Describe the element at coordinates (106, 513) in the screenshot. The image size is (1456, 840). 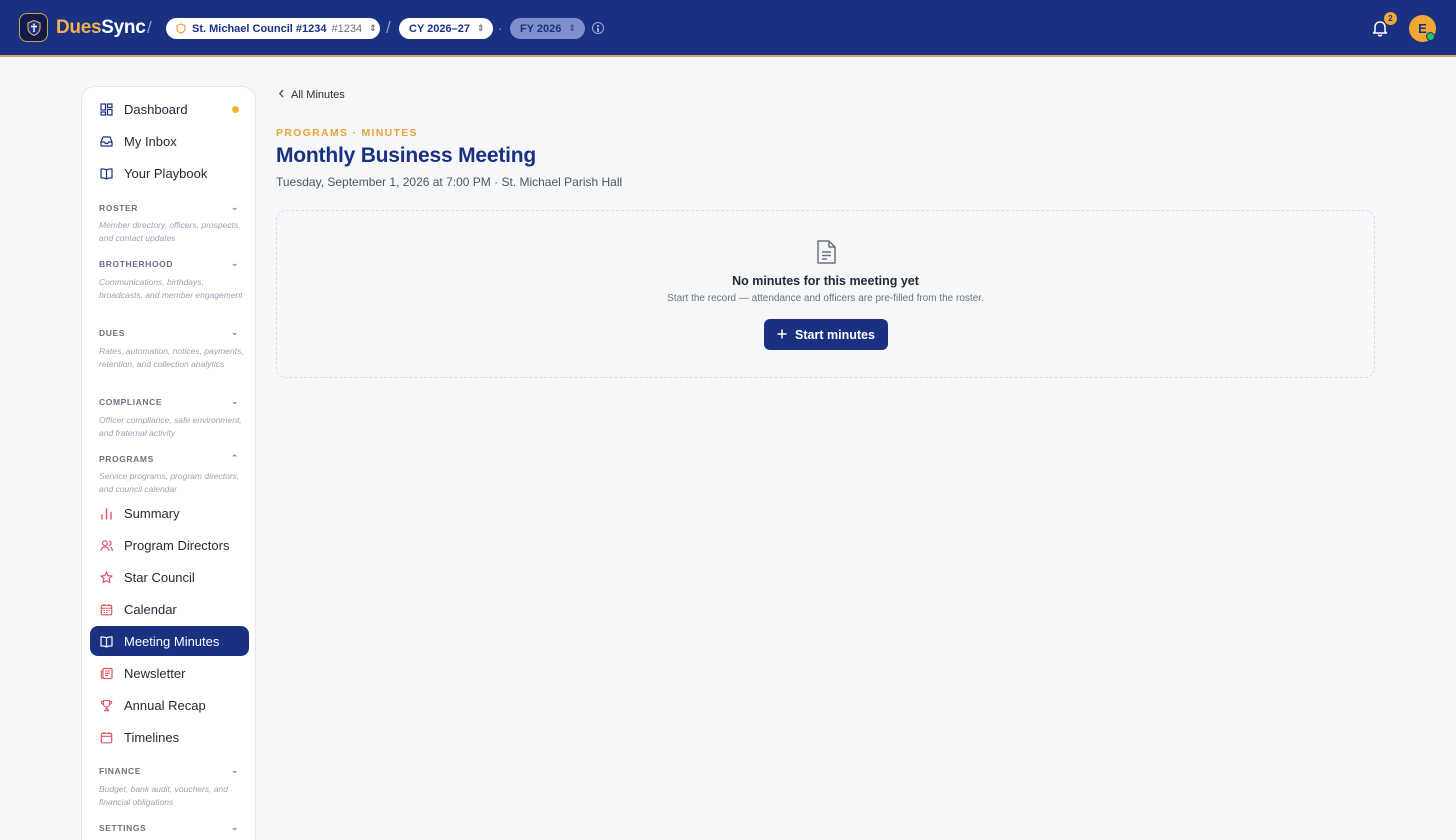
I see `bar-chart-icon` at that location.